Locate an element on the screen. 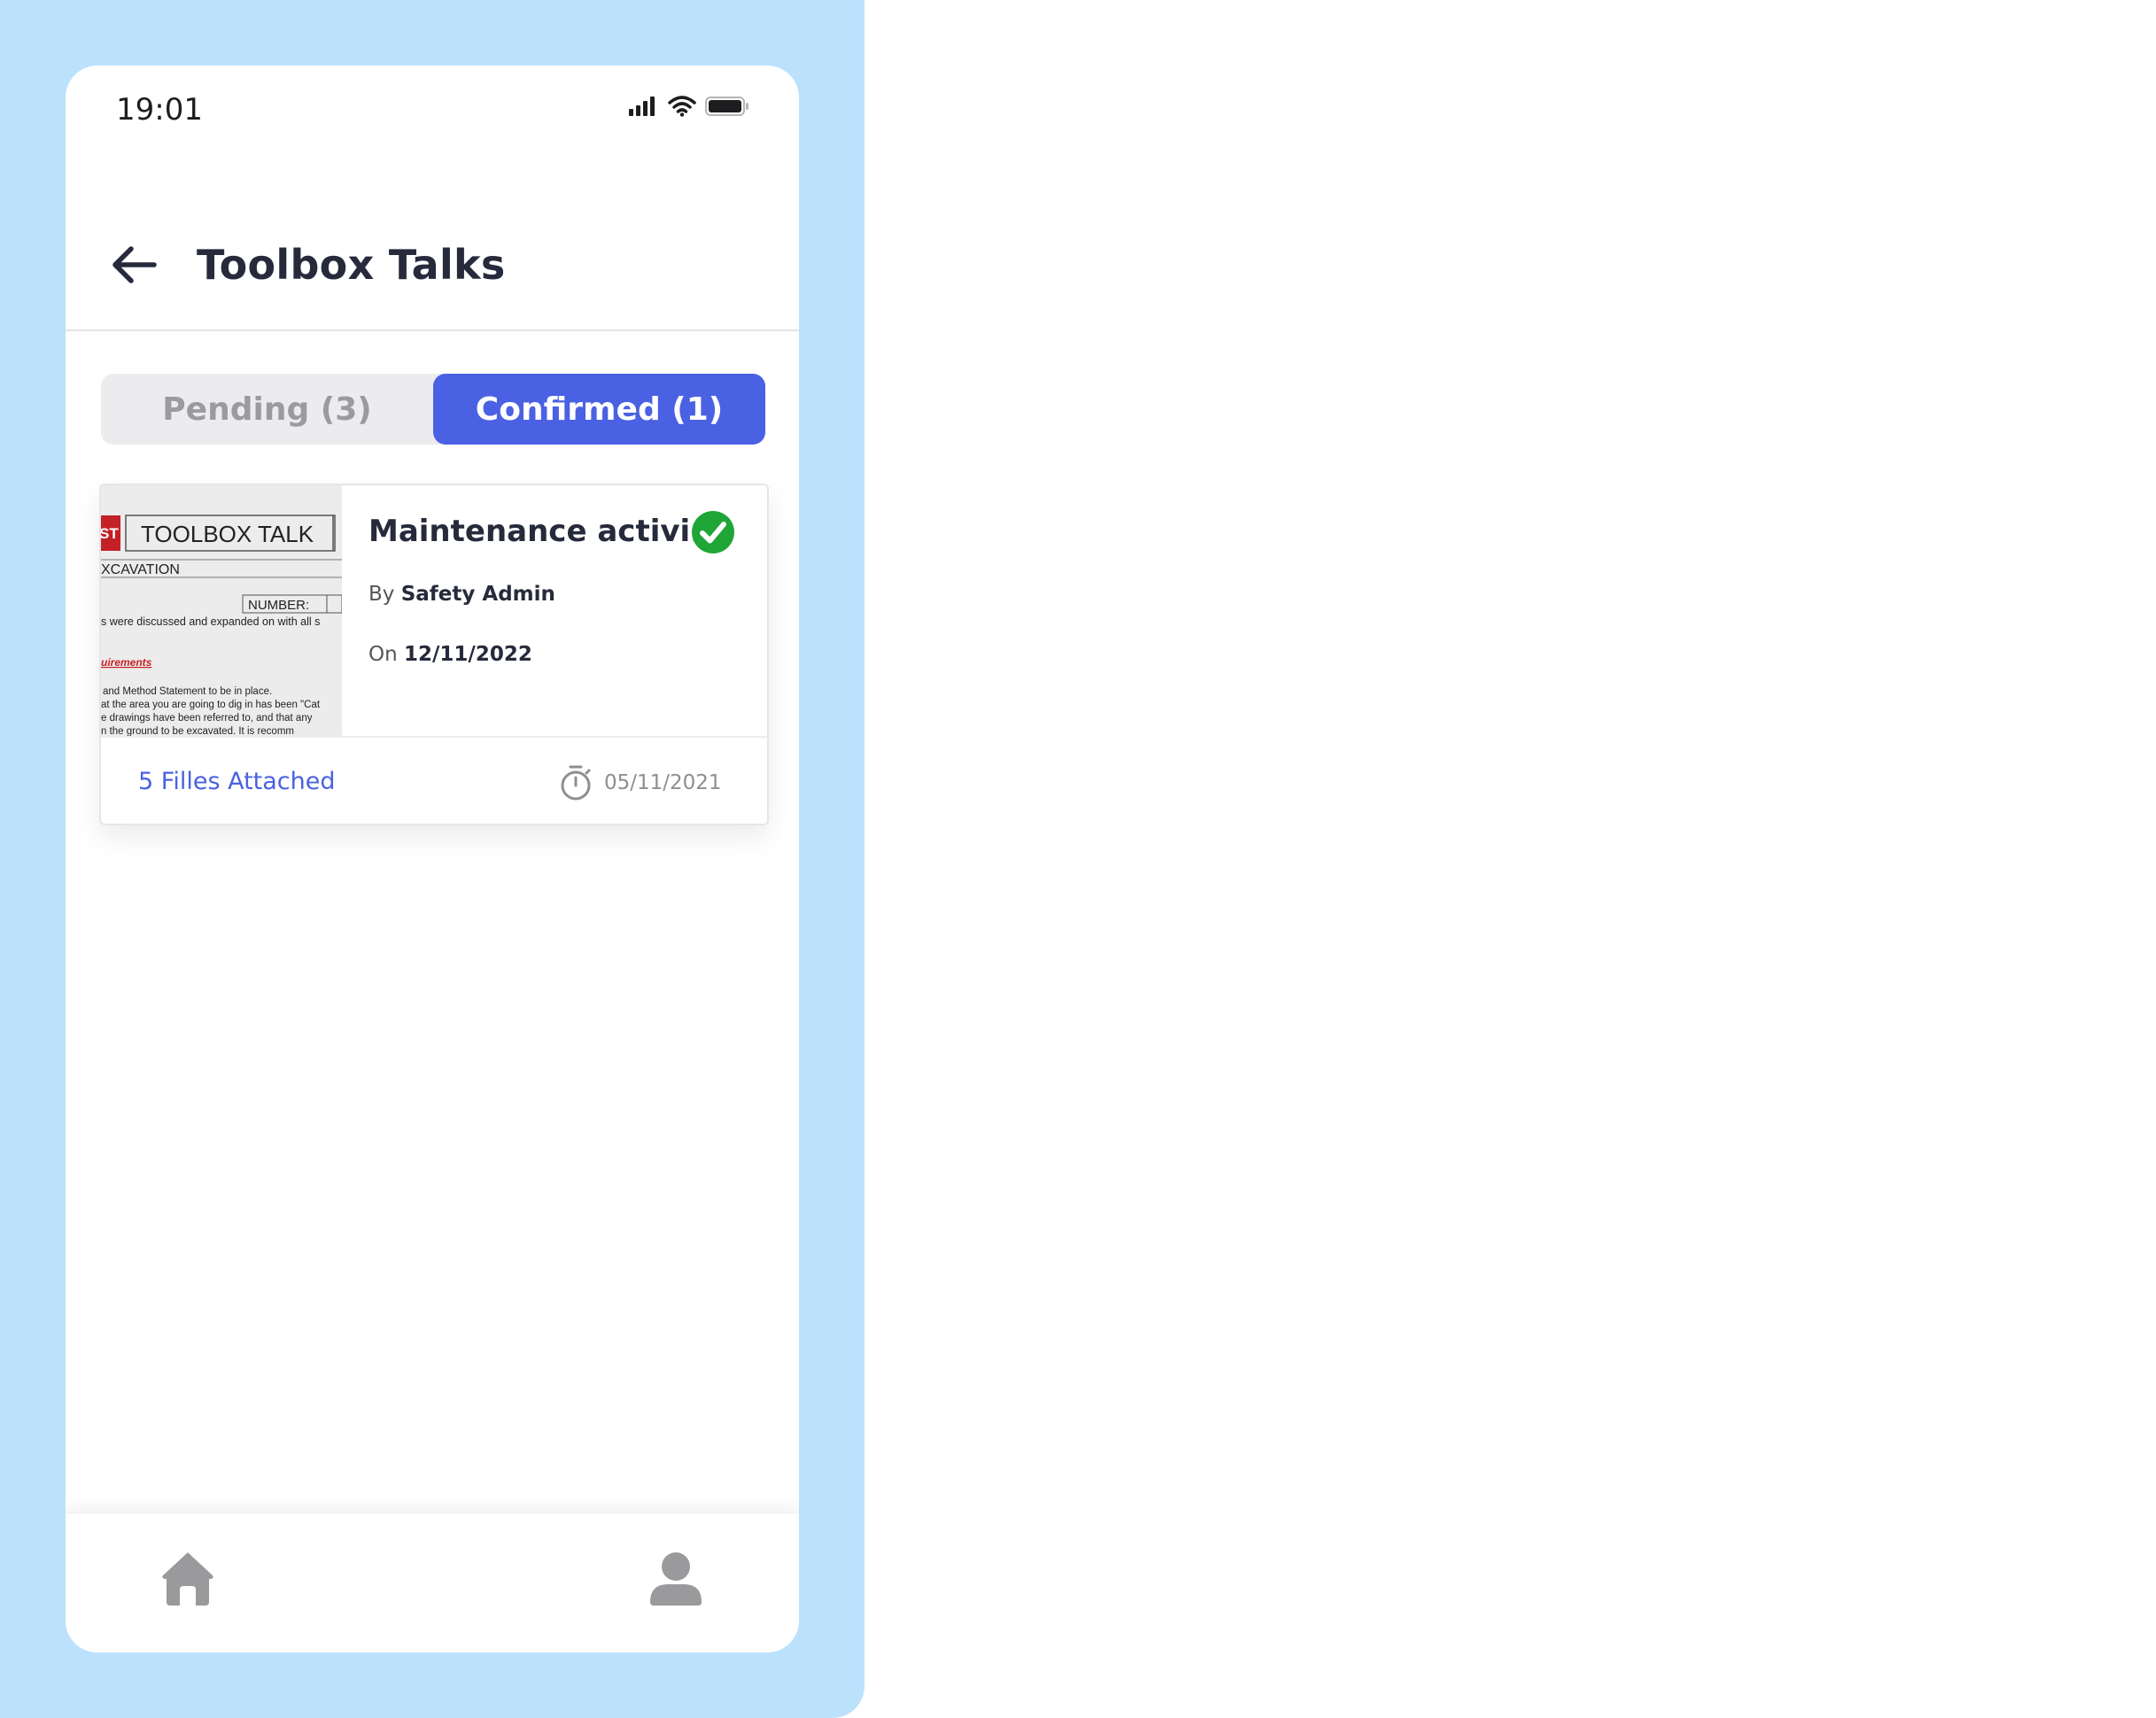 This screenshot has height=1718, width=2156. due-date: 05/11/2021 is located at coordinates (663, 782).